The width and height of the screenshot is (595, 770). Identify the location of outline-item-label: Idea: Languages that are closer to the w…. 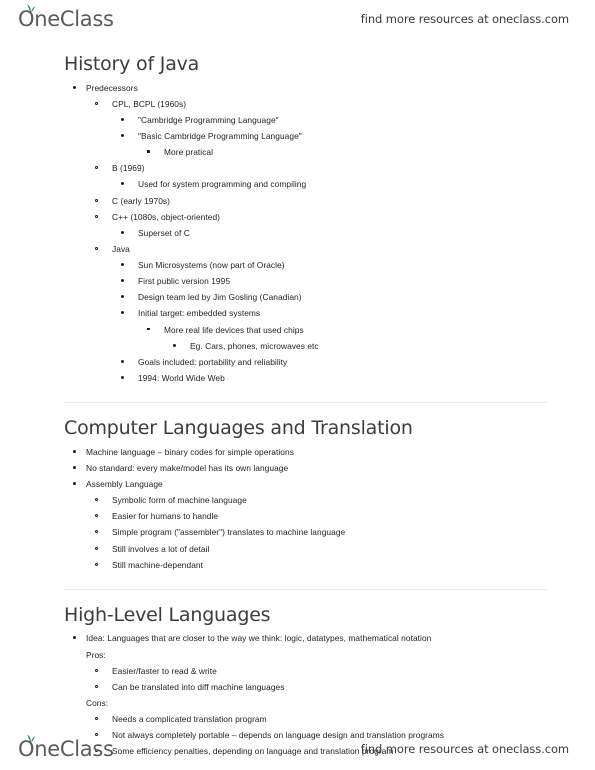
(259, 638).